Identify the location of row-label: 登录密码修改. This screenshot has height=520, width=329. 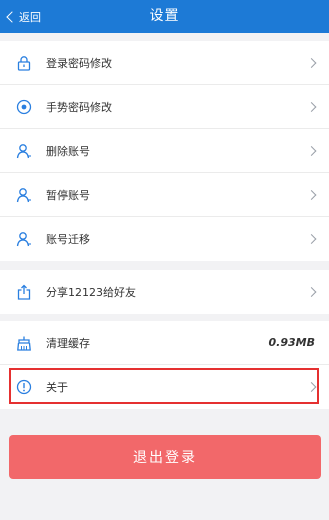
(79, 63).